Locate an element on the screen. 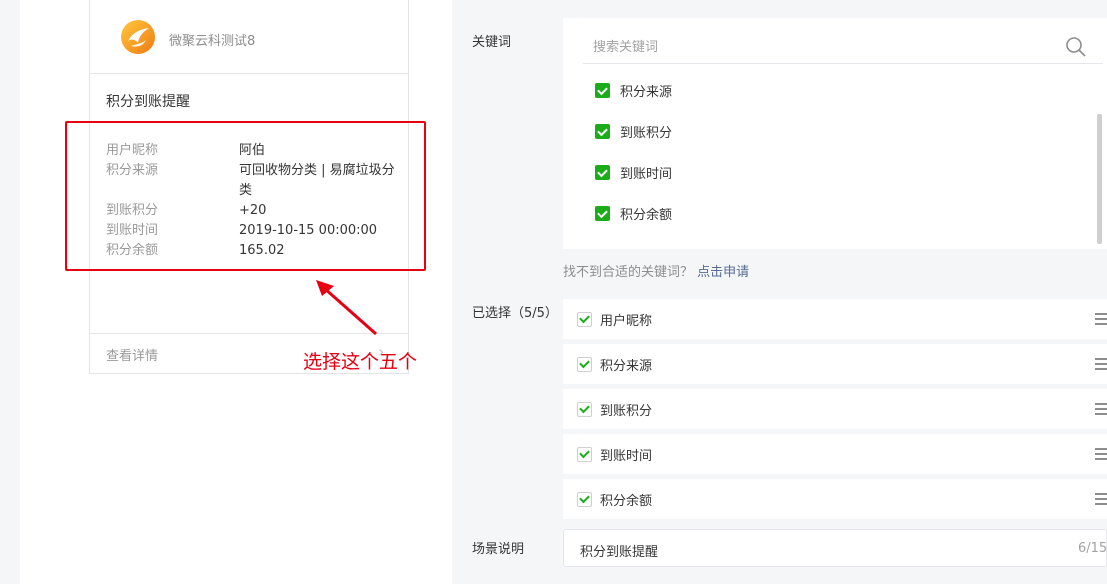 This screenshot has width=1107, height=584. keyword-item: 到账积分 is located at coordinates (633, 131).